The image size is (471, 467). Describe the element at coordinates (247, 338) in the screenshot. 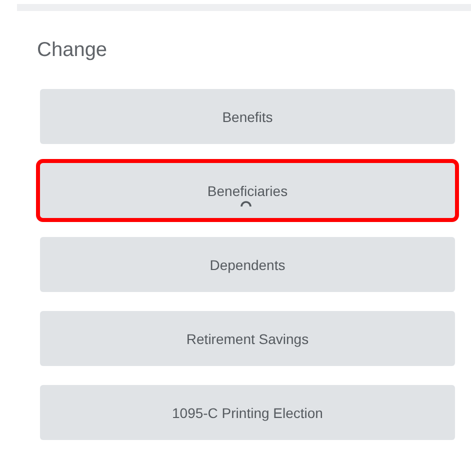

I see `option-button: Retirement Savings` at that location.